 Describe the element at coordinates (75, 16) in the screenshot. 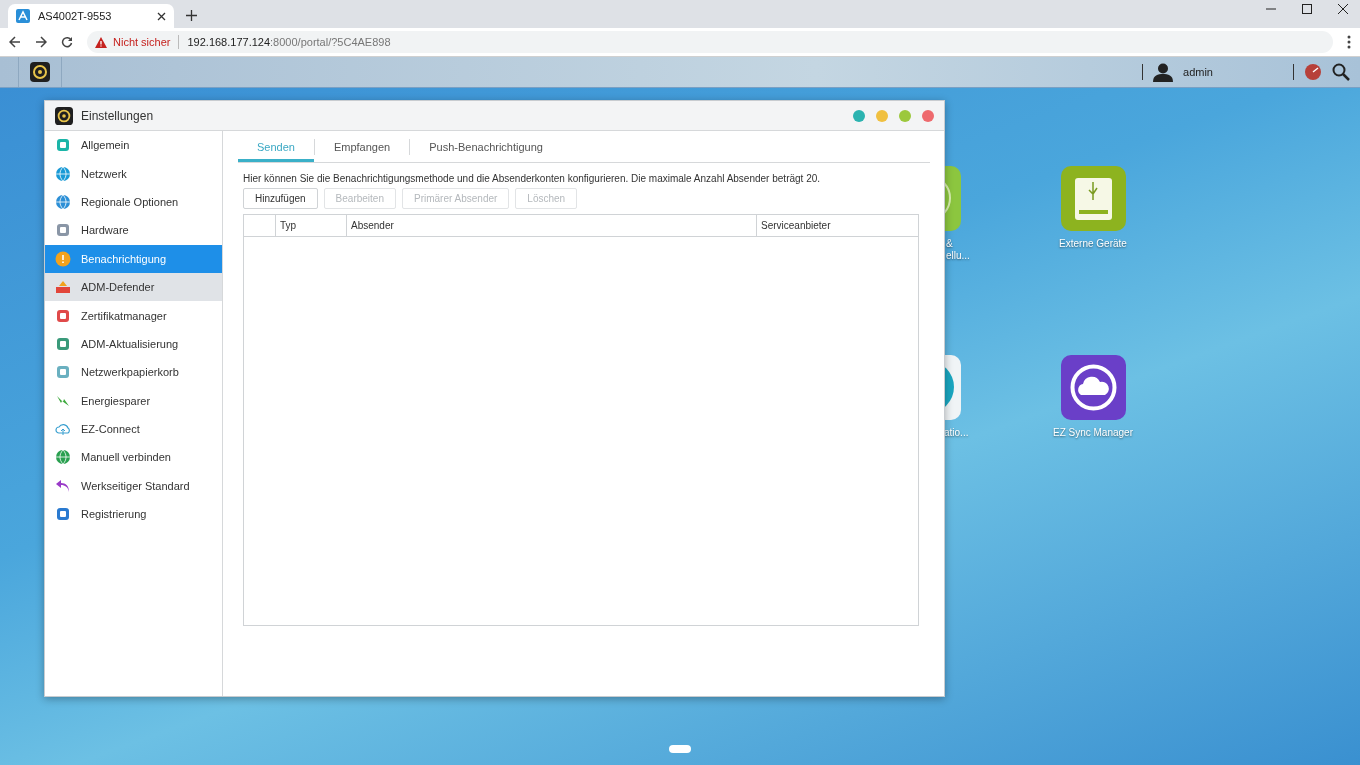

I see `tab-title: AS4002T-9553` at that location.